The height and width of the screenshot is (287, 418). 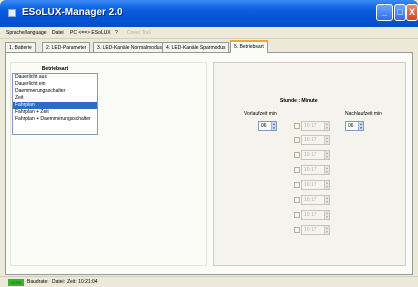 I want to click on list-item: Zeit, so click(x=55, y=98).